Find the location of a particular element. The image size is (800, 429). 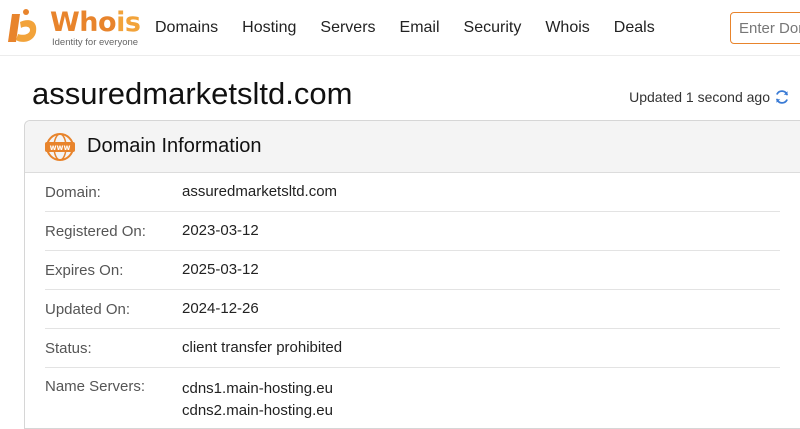

updated-status: Updated 1 second ago is located at coordinates (709, 97).